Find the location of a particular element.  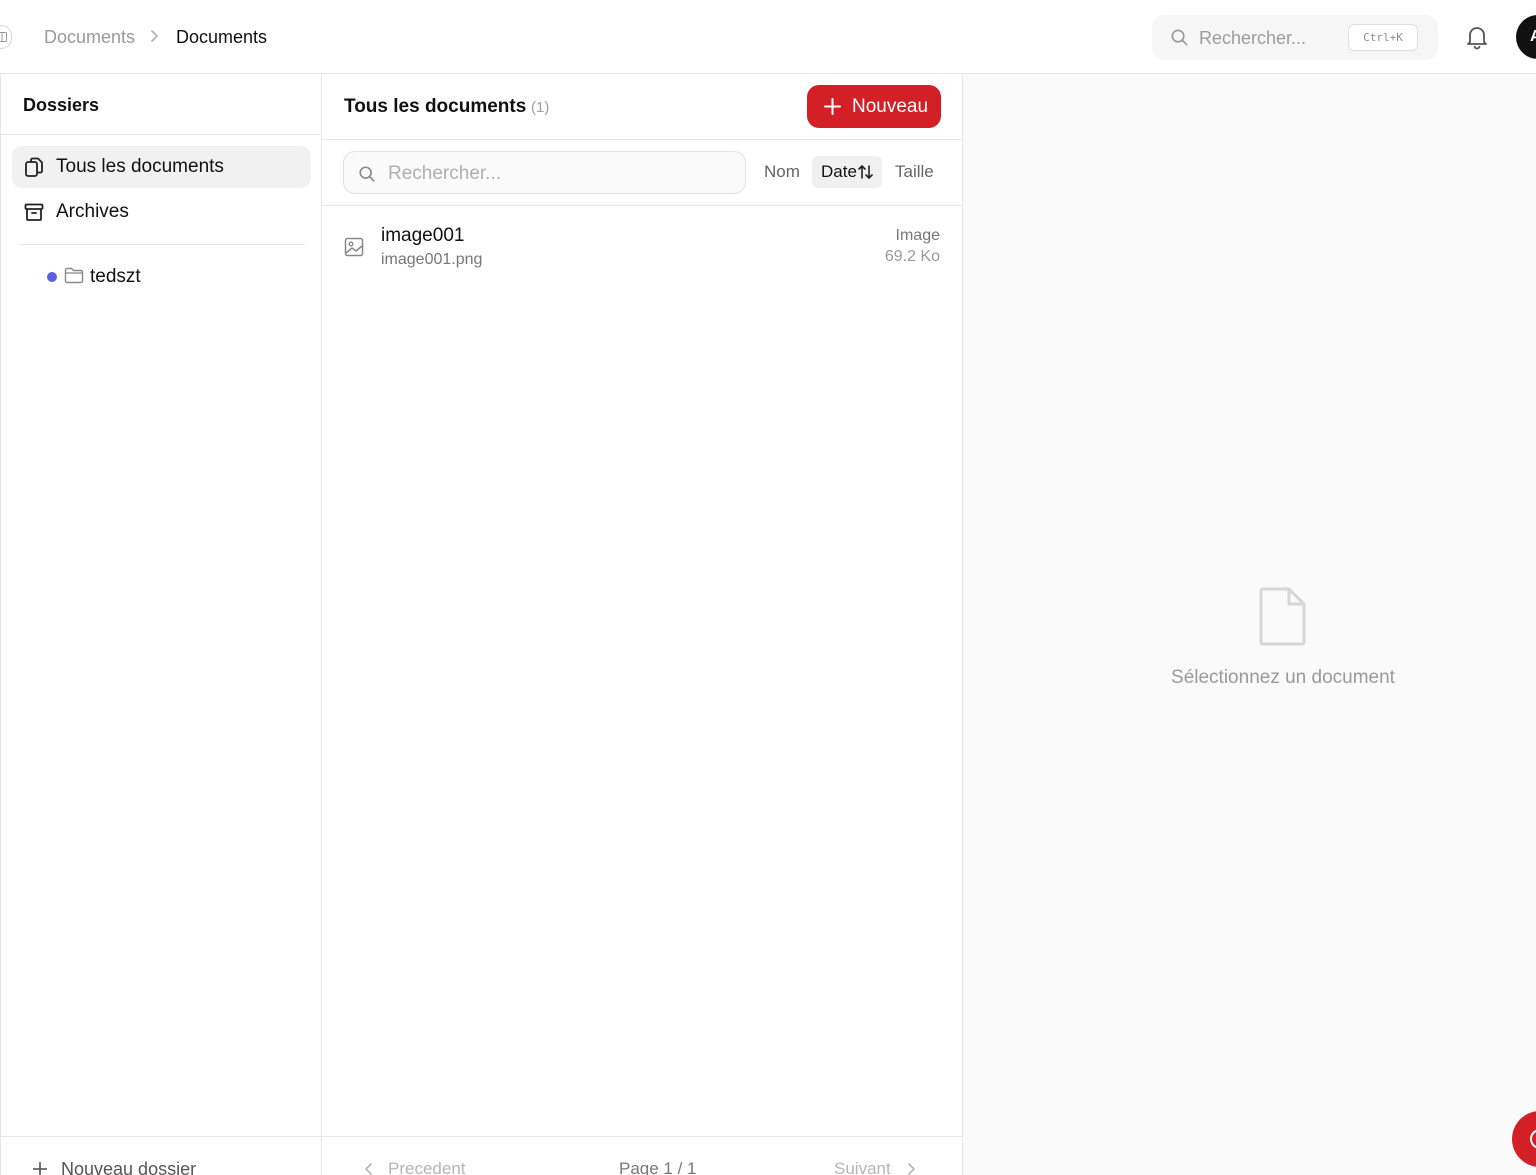

sort-date-label: Date is located at coordinates (839, 171).